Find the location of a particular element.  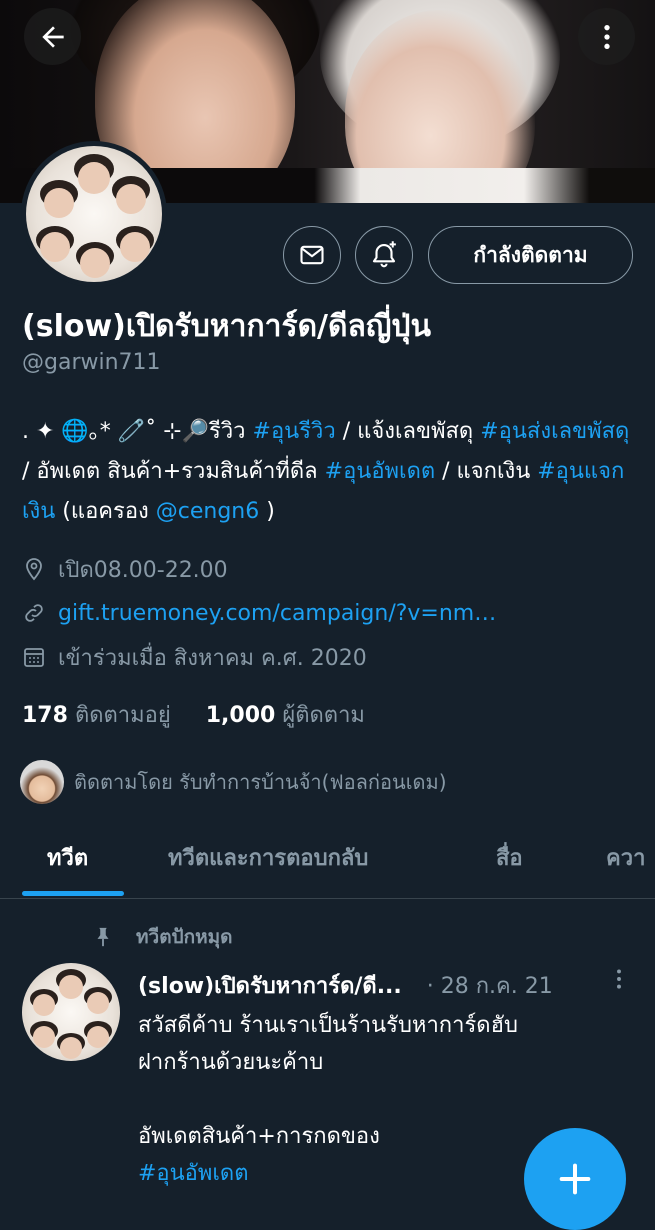

hashtag-link: #อุนส่งเลขพัสดุ is located at coordinates (554, 431).